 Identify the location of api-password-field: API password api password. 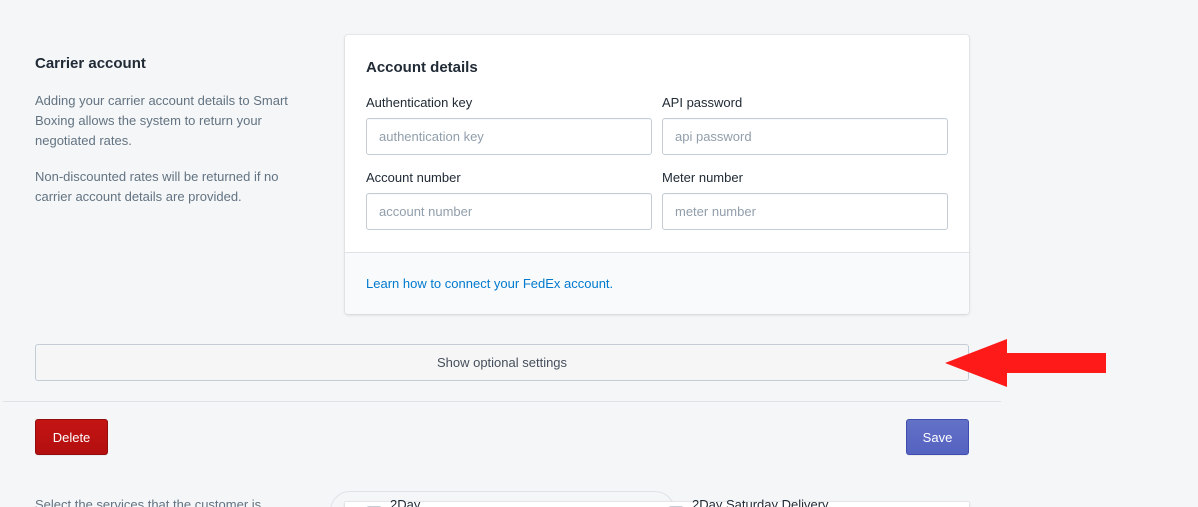
(805, 125).